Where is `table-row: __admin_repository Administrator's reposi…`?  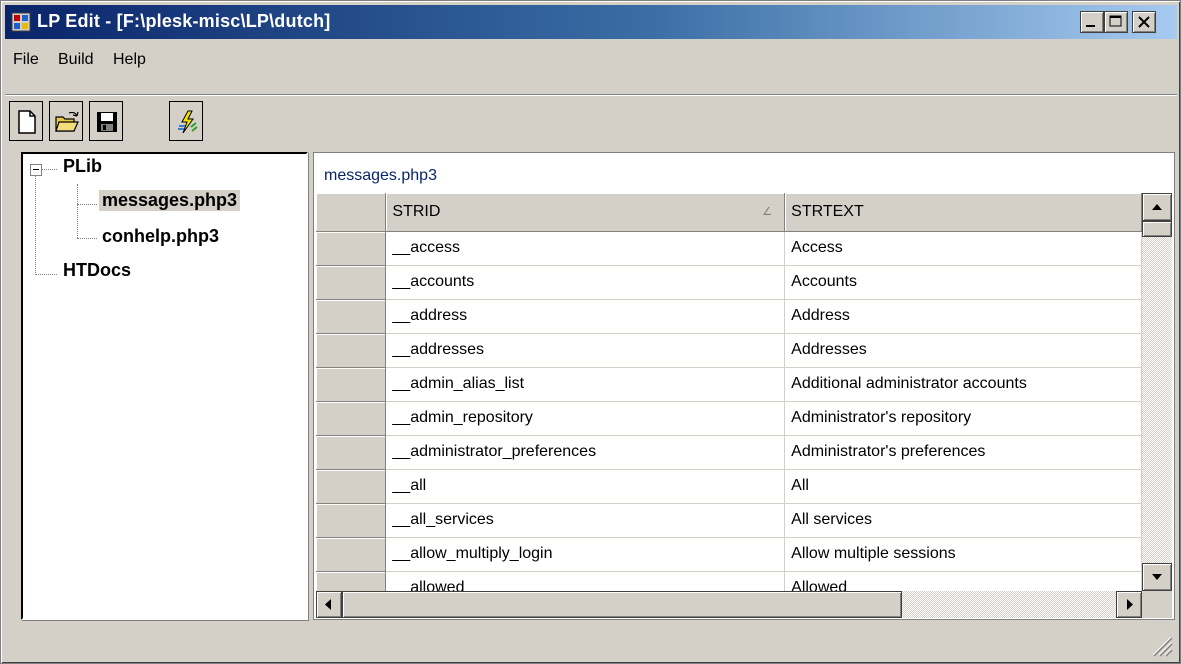 table-row: __admin_repository Administrator's reposi… is located at coordinates (729, 418).